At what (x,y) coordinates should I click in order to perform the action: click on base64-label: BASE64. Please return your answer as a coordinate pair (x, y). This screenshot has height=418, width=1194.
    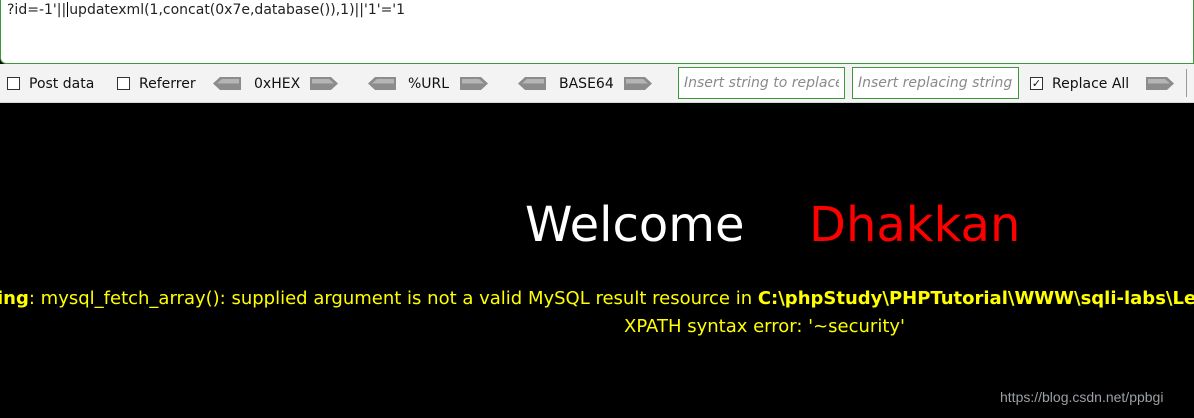
    Looking at the image, I should click on (586, 83).